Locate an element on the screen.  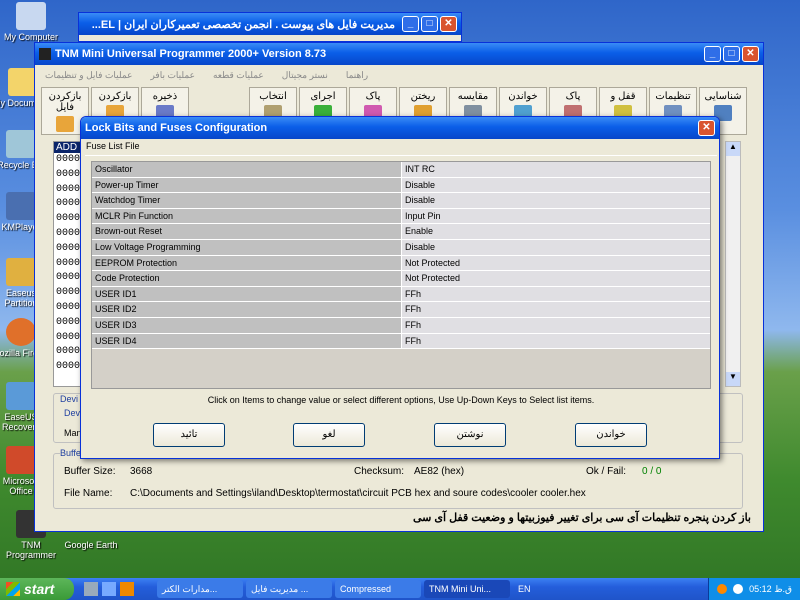
device-label-1: Devi is located at coordinates (69, 399).